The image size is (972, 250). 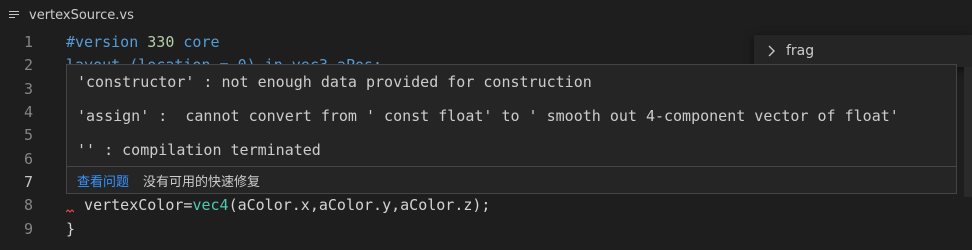 I want to click on line-number: 4, so click(x=28, y=111).